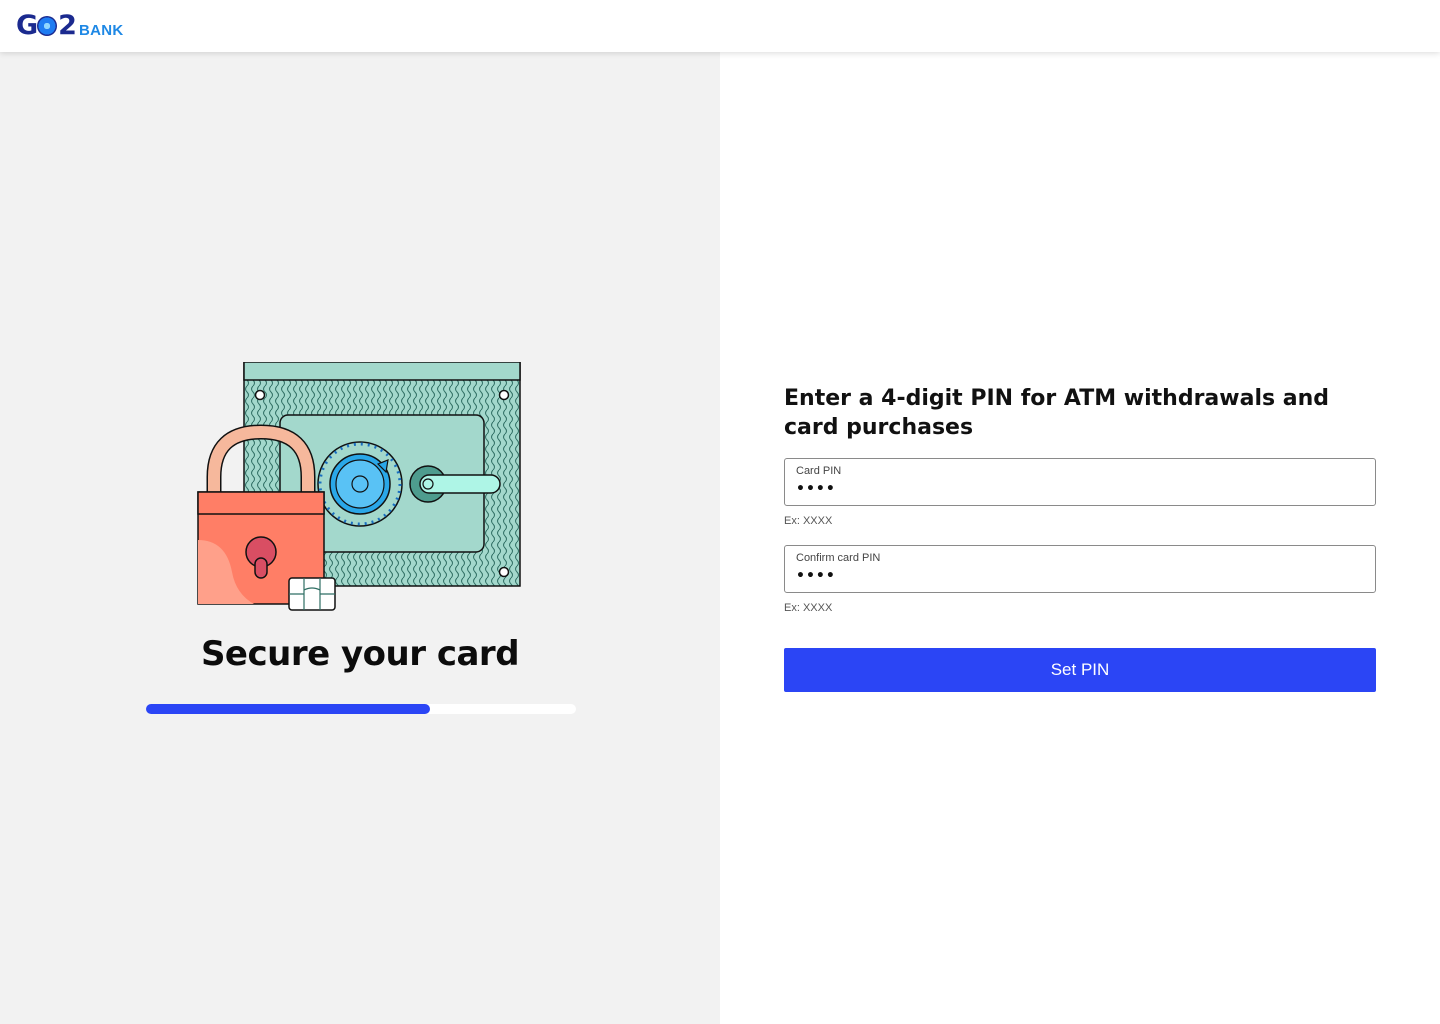 The height and width of the screenshot is (1024, 1440). What do you see at coordinates (360, 654) in the screenshot?
I see `hero-title: Secure your card` at bounding box center [360, 654].